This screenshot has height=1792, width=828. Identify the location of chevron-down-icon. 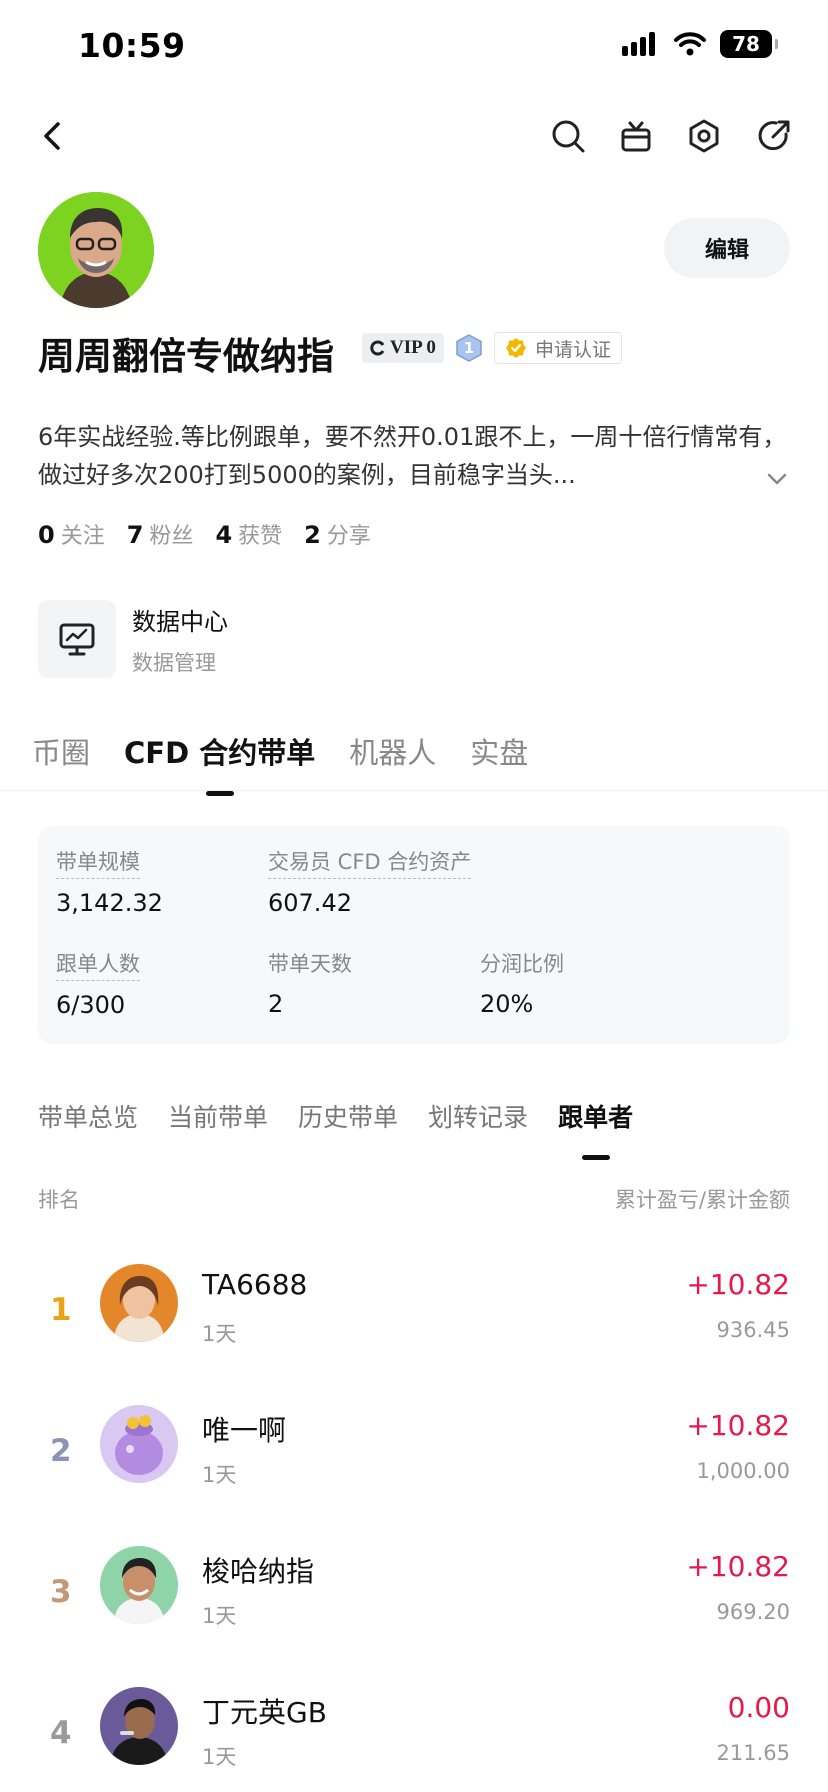
(777, 479).